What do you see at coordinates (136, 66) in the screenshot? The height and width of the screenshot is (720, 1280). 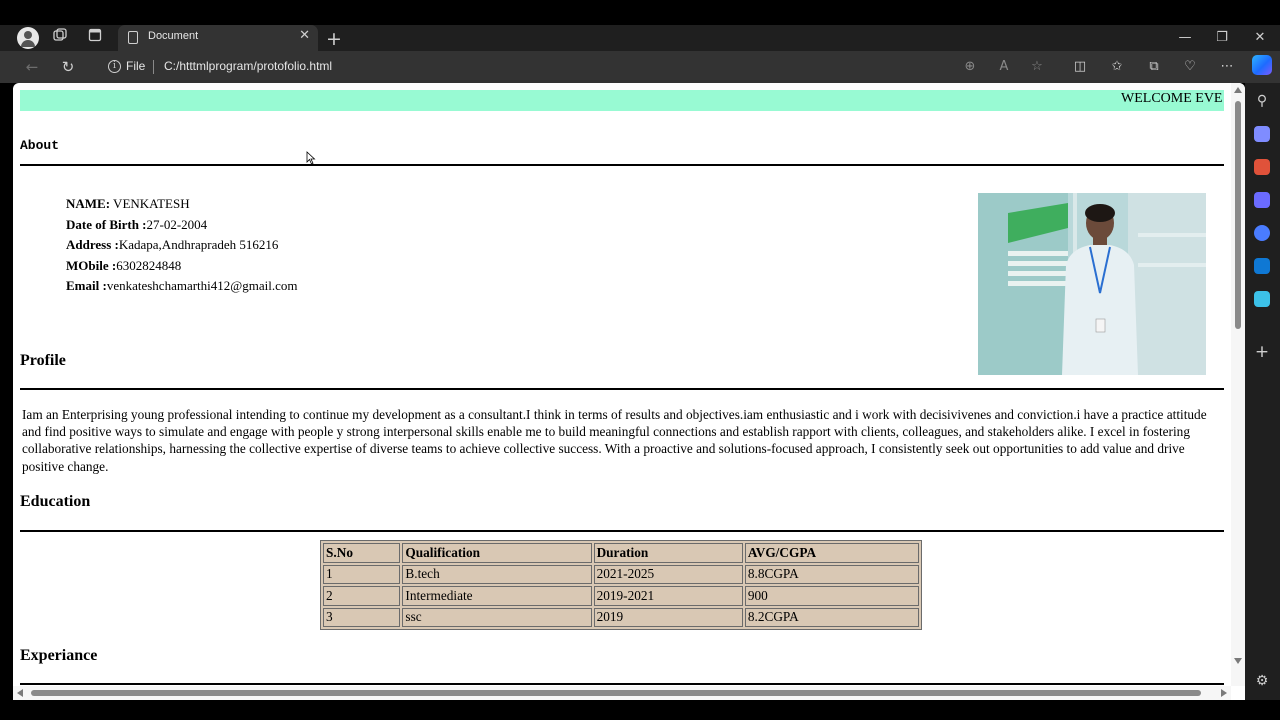 I see `url-scheme-label: File` at bounding box center [136, 66].